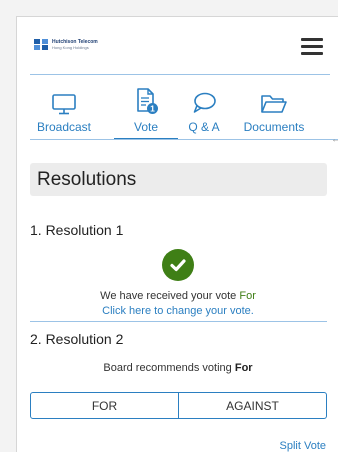 The width and height of the screenshot is (338, 452). I want to click on tab-broadcast-label: Broadcast, so click(64, 127).